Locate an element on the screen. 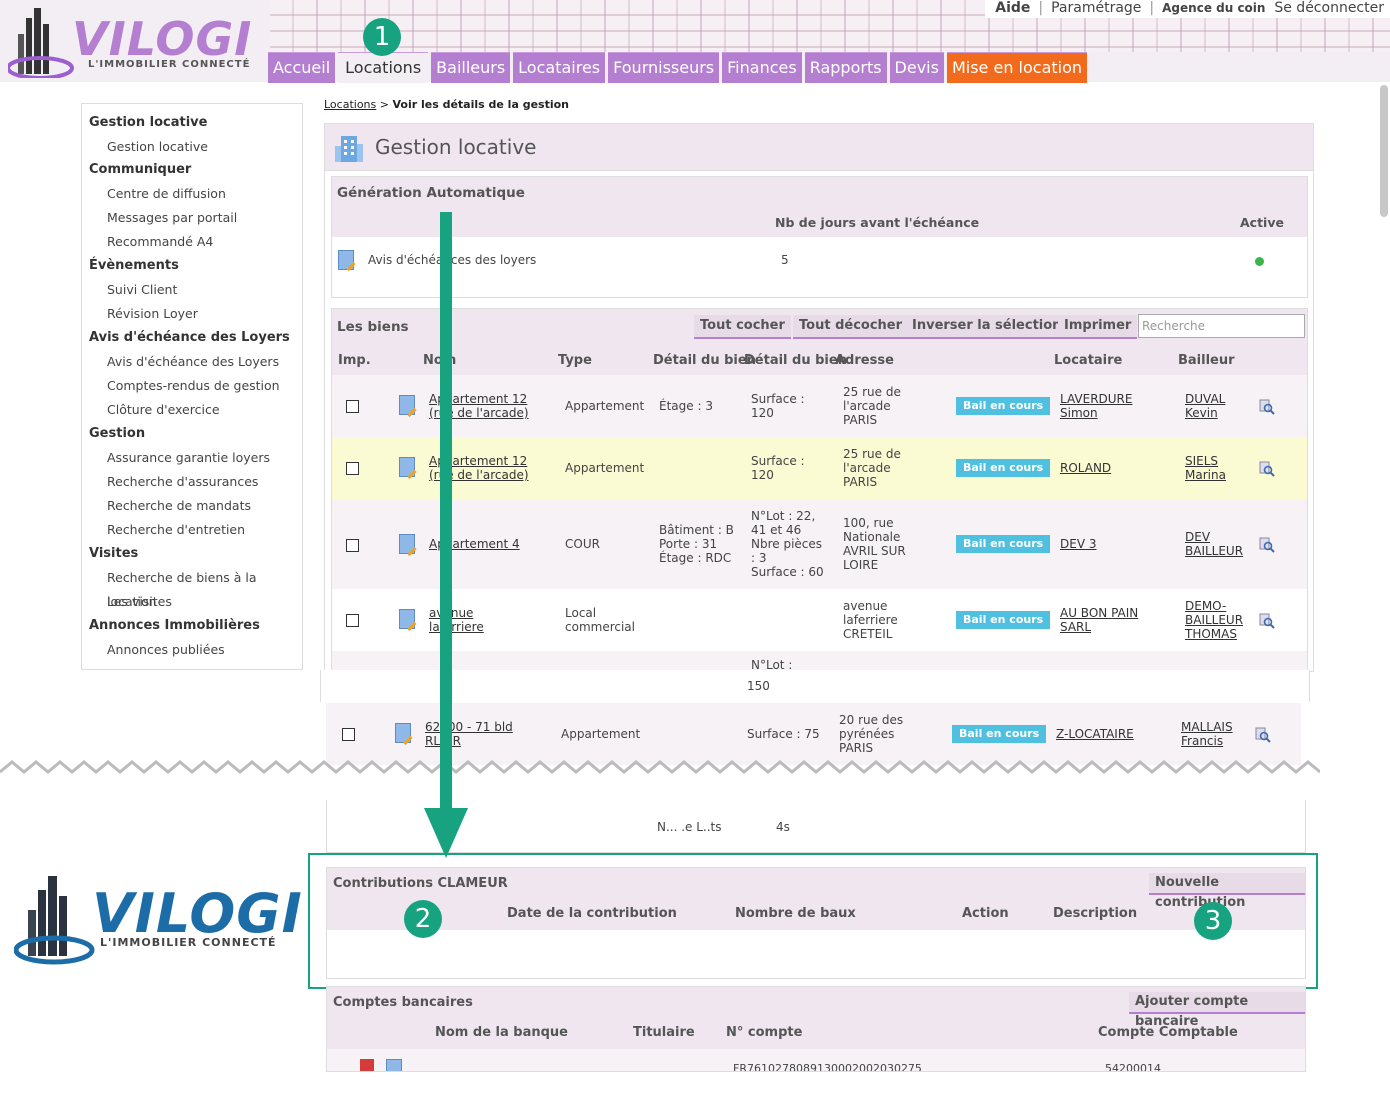 The image size is (1390, 1093). tab-devis: Devis is located at coordinates (916, 67).